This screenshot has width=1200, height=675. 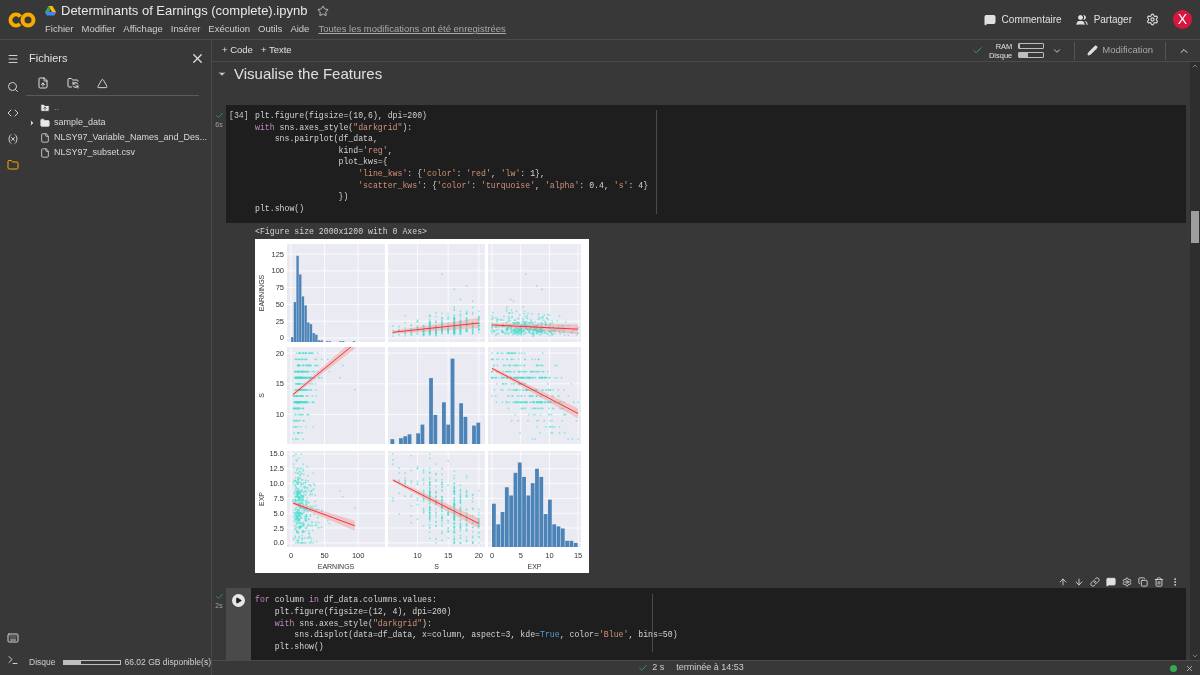 I want to click on logo-icon, so click(x=22, y=19).